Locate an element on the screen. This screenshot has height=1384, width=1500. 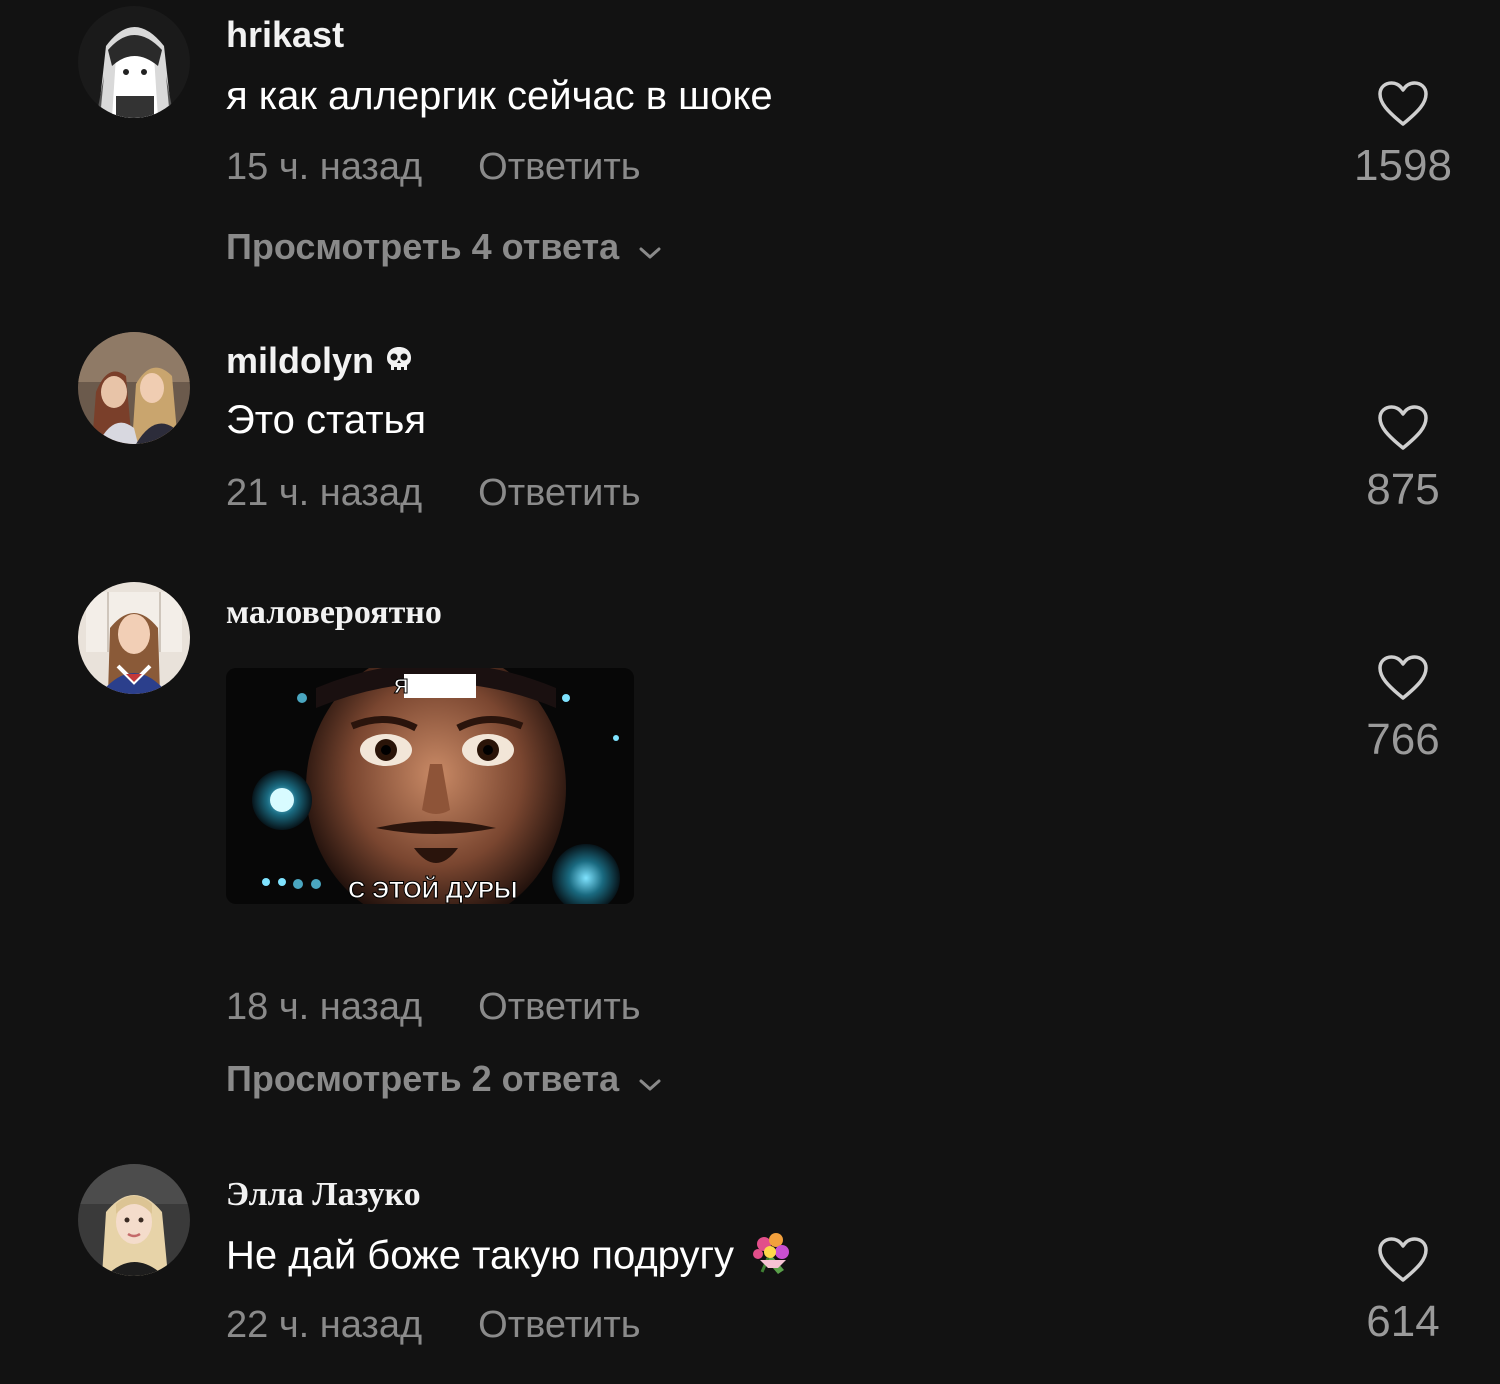
timestamp: 18 ч. назад is located at coordinates (324, 1007).